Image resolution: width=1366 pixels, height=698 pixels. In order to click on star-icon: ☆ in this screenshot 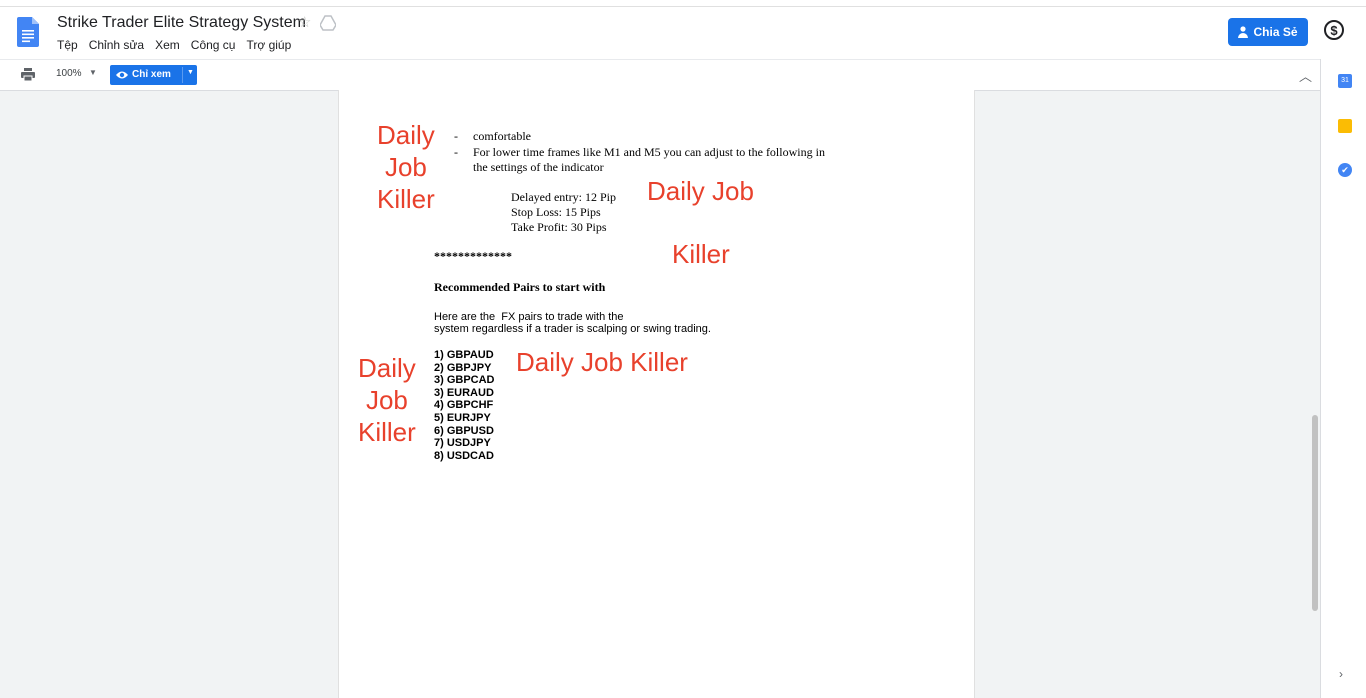, I will do `click(304, 22)`.